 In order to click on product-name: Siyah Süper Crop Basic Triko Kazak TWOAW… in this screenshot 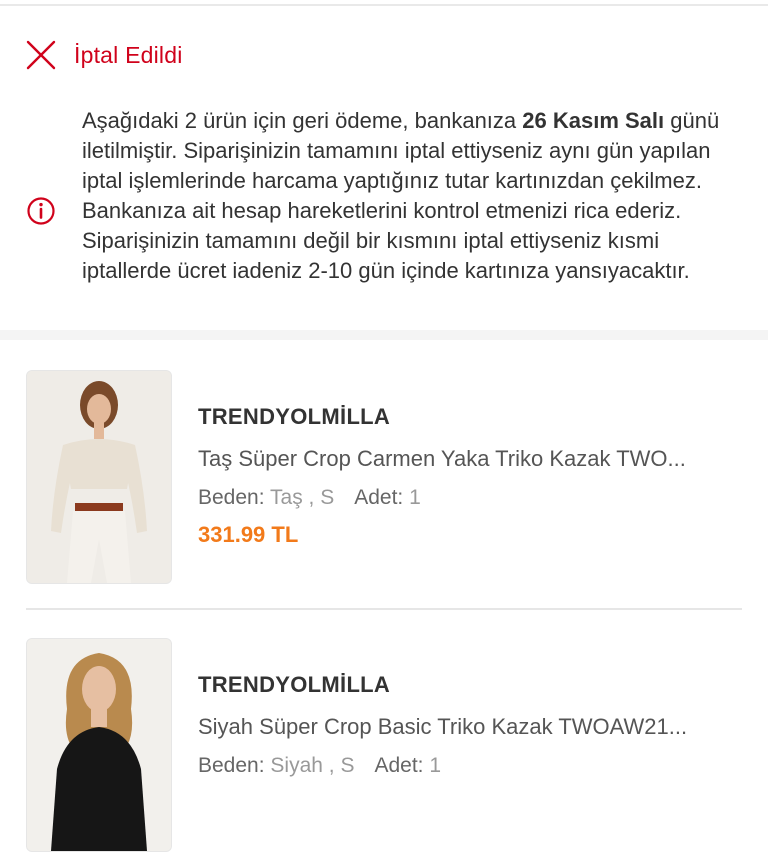, I will do `click(468, 727)`.